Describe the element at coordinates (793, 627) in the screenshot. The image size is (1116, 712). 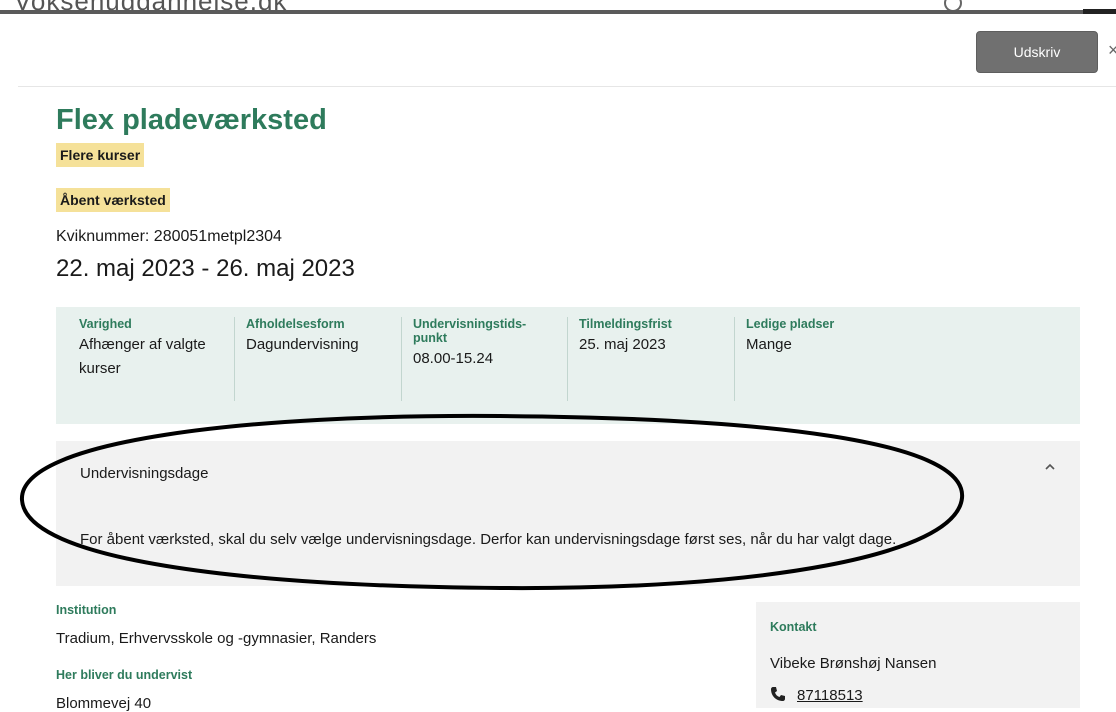
I see `contact-label: Kontakt` at that location.